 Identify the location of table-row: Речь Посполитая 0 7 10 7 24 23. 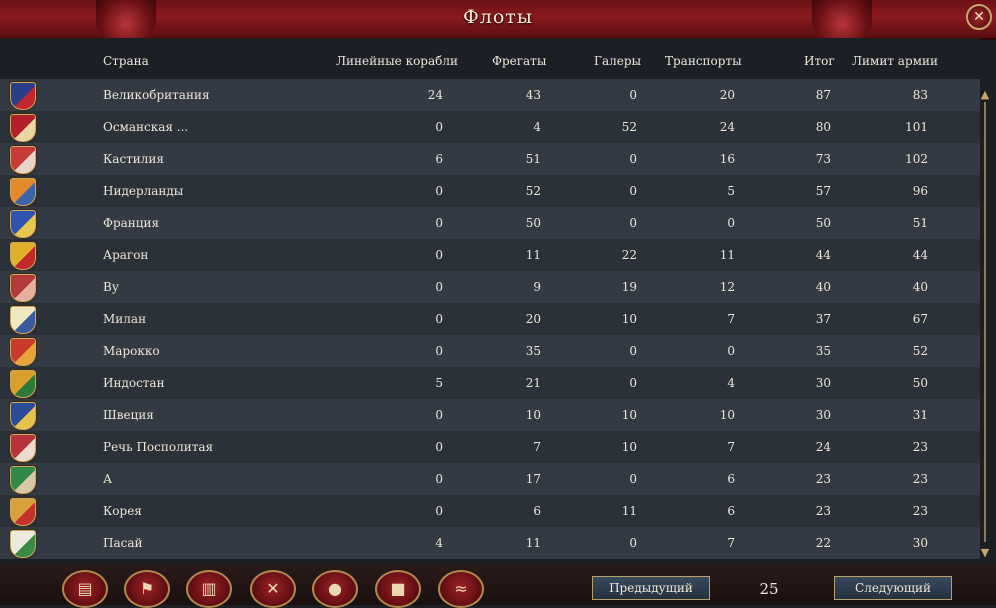
(490, 447).